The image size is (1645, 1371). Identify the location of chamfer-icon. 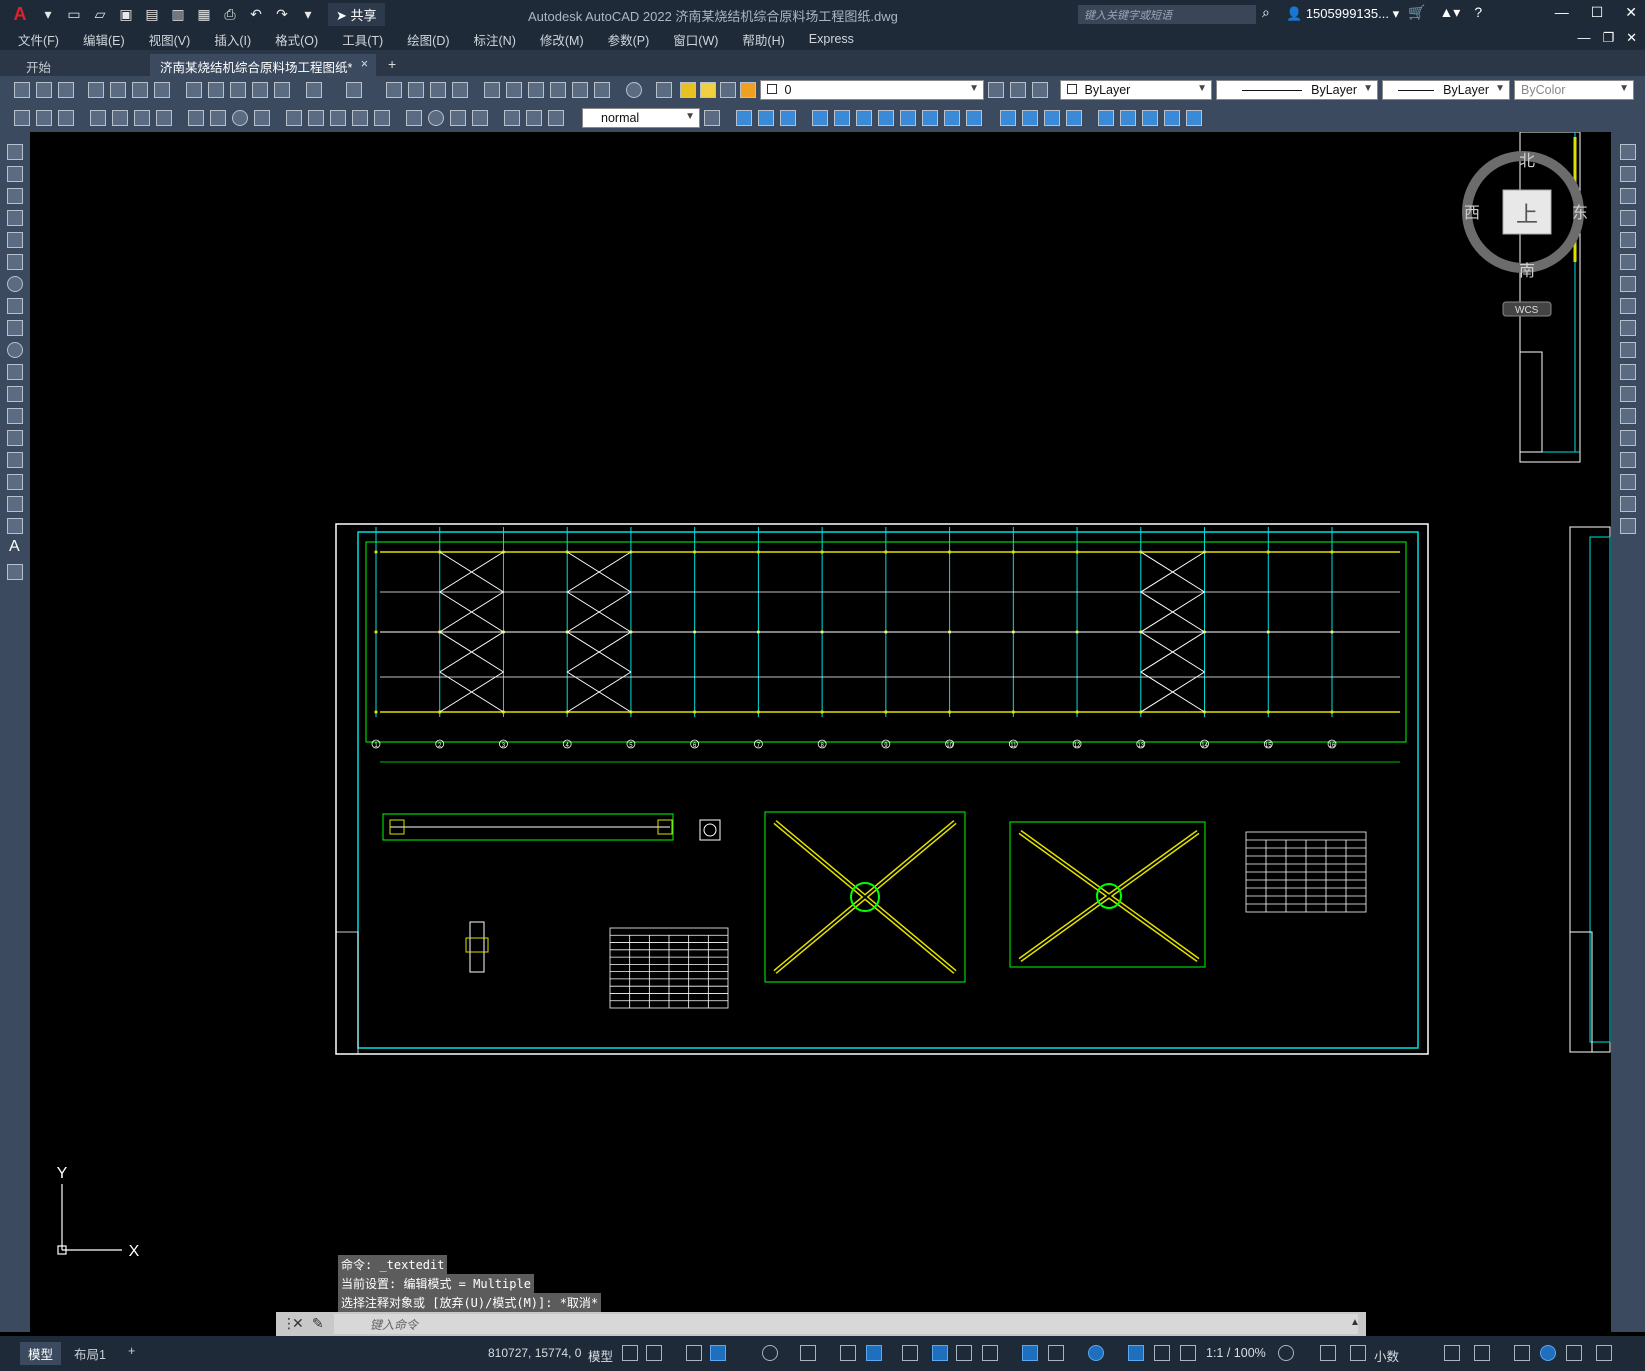
(1628, 460).